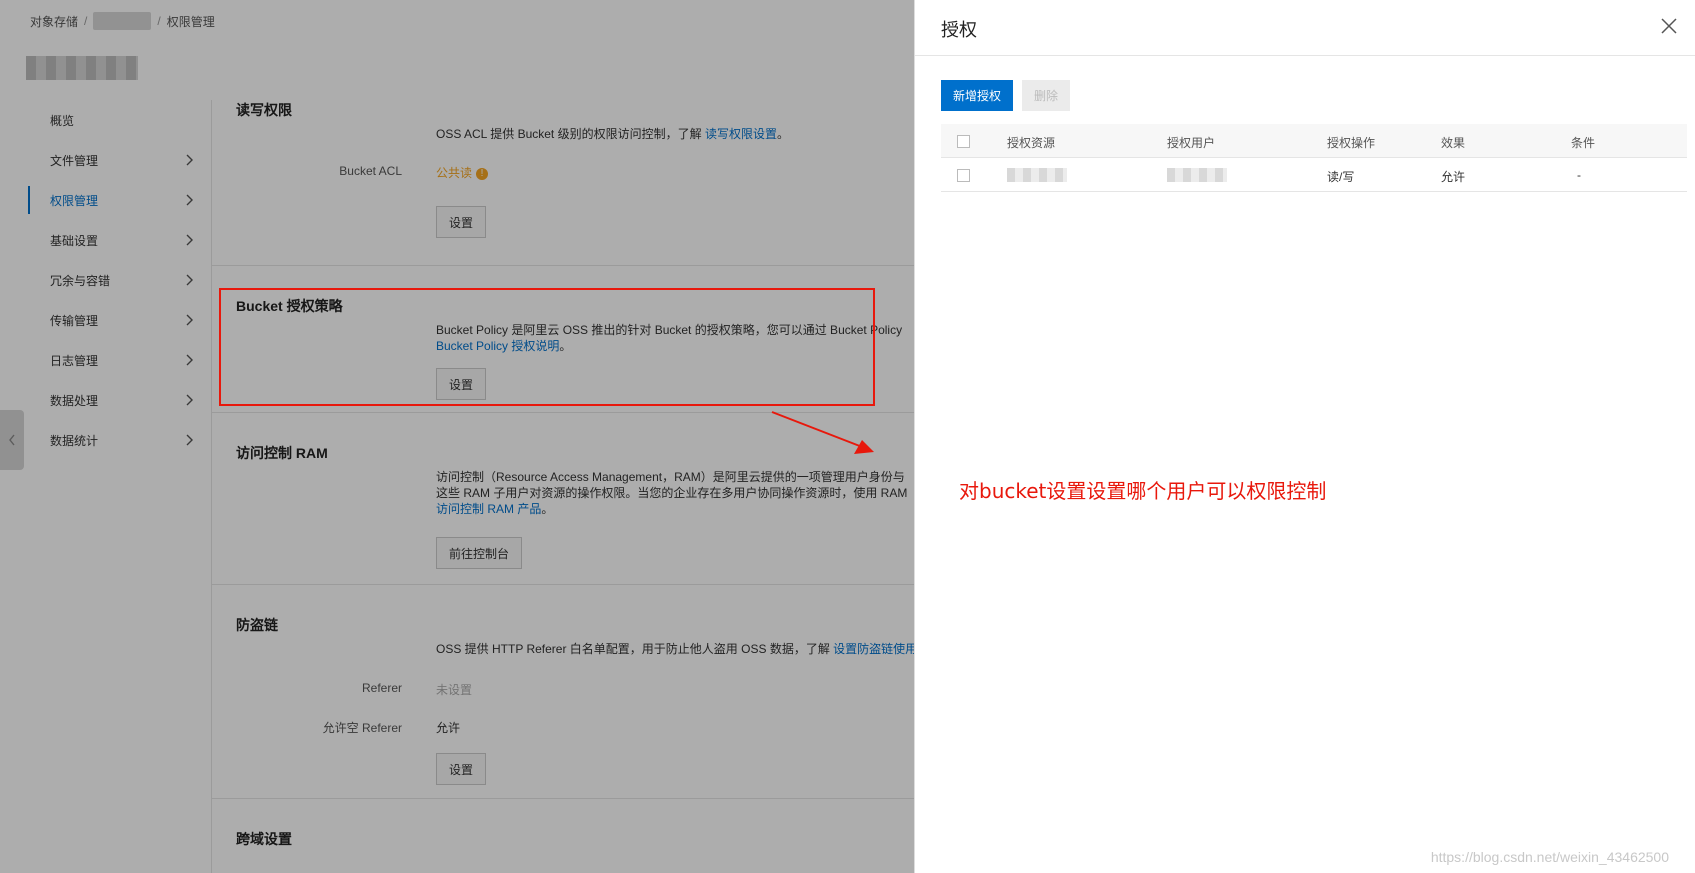 The image size is (1695, 873). What do you see at coordinates (264, 110) in the screenshot?
I see `section-title: 读写权限` at bounding box center [264, 110].